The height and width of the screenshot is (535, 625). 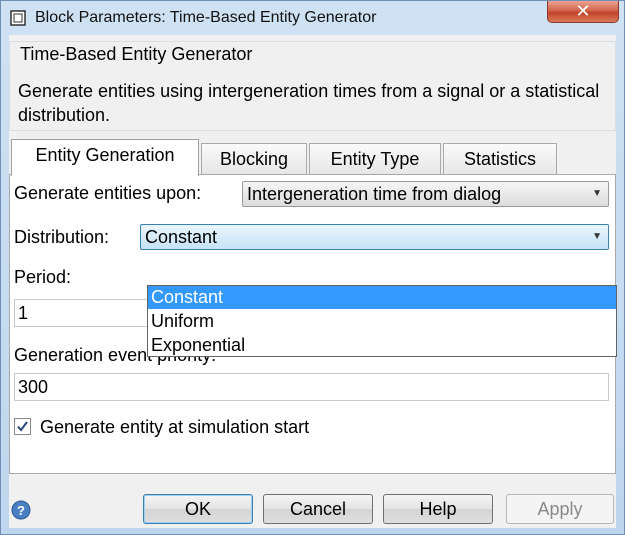 I want to click on simulation-start-checkbox, so click(x=22, y=426).